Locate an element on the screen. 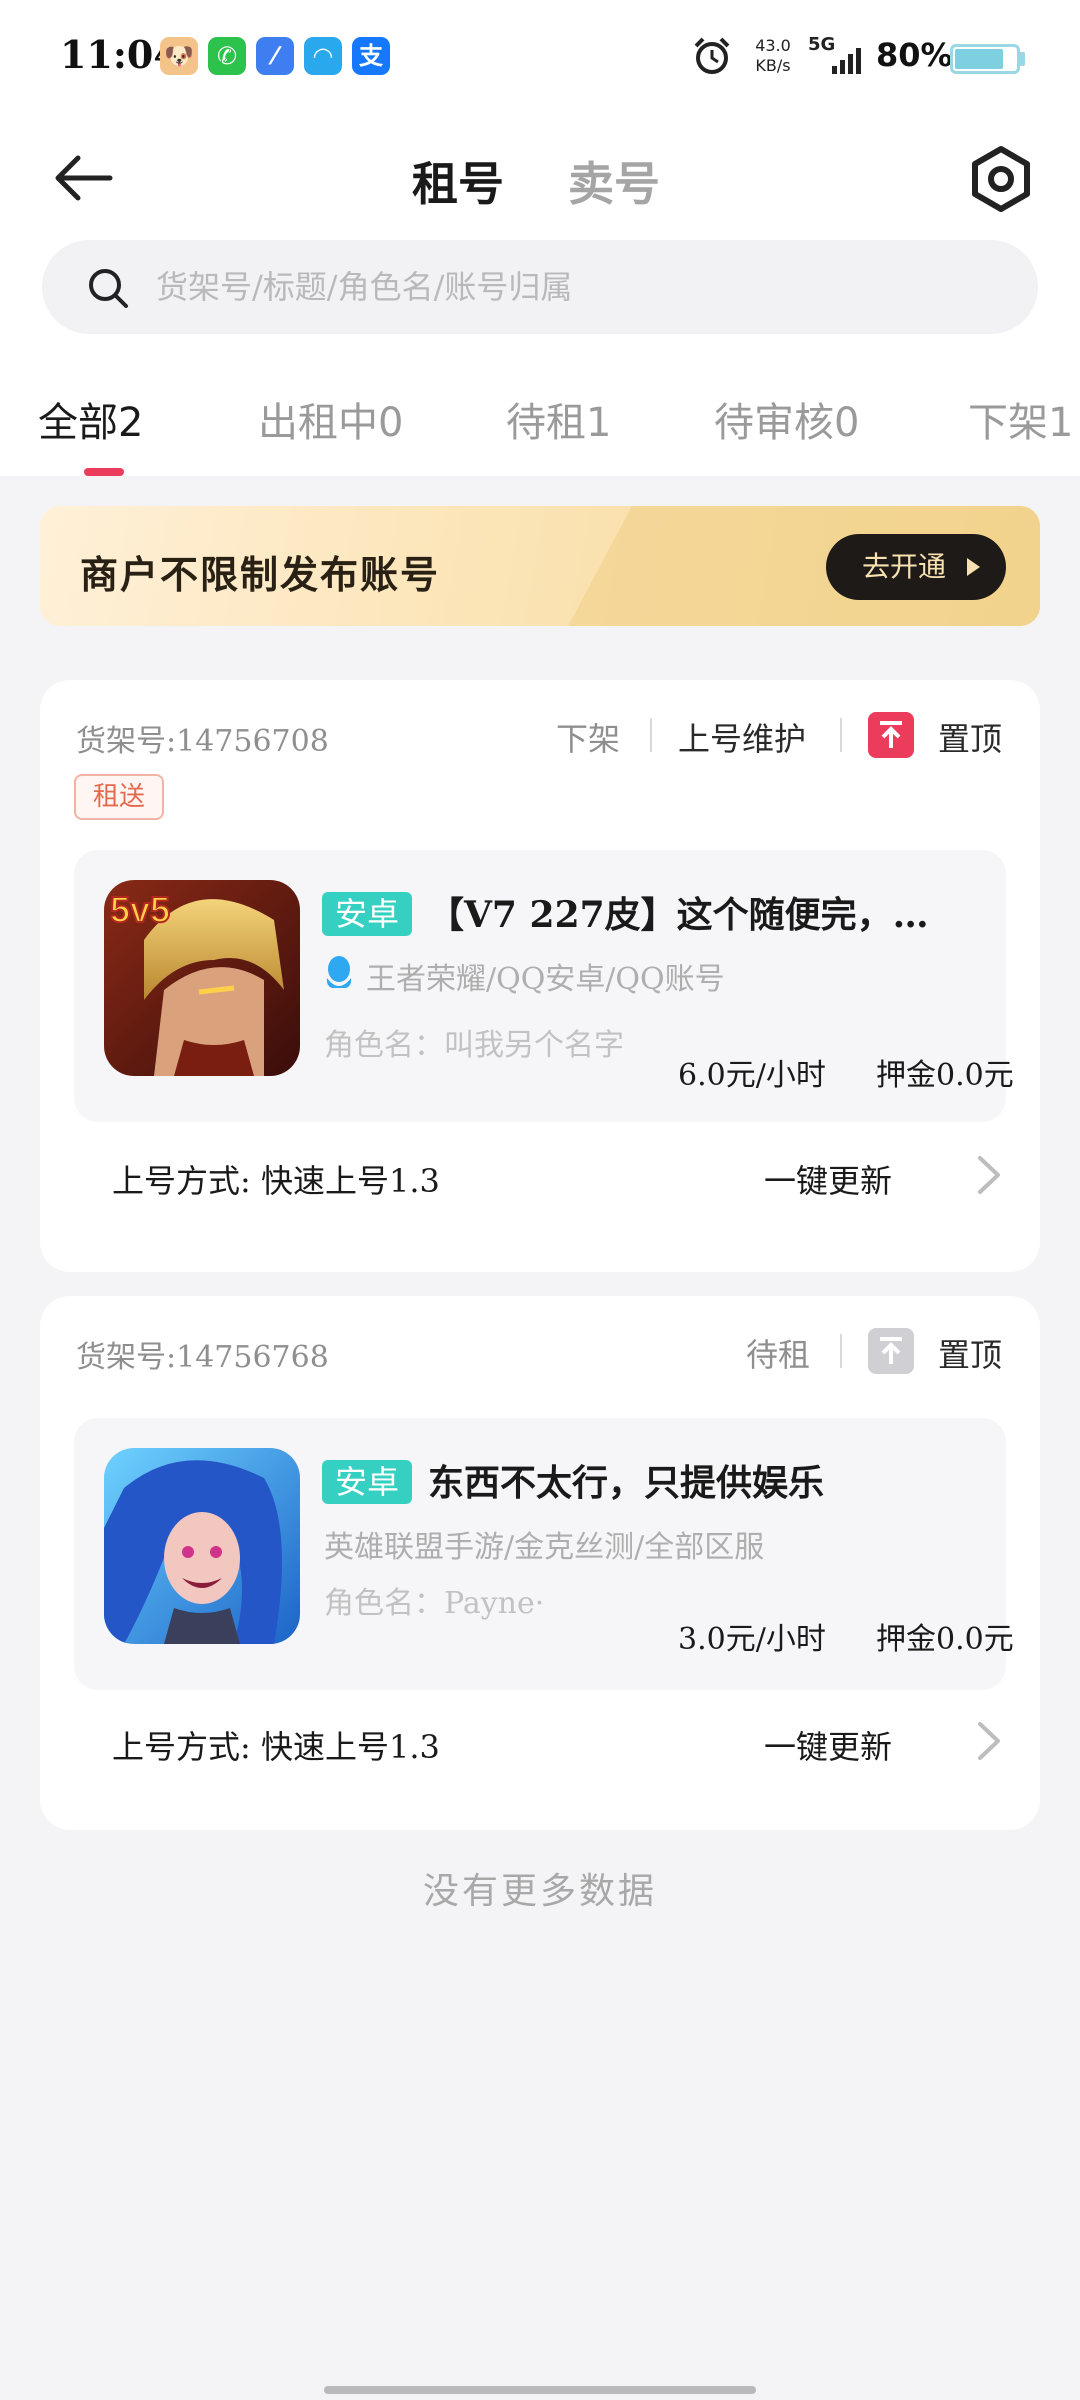 The height and width of the screenshot is (2400, 1080). battery-cap is located at coordinates (1022, 59).